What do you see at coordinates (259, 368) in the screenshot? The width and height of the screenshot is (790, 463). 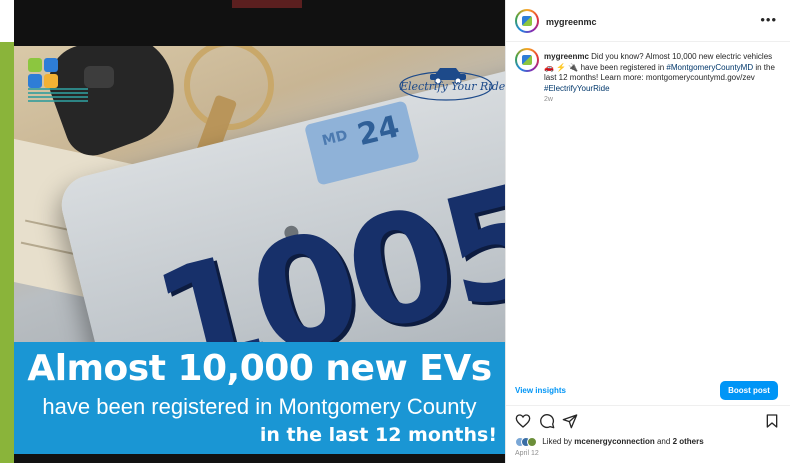 I see `image-headline: Almost 10,000 new EVs` at bounding box center [259, 368].